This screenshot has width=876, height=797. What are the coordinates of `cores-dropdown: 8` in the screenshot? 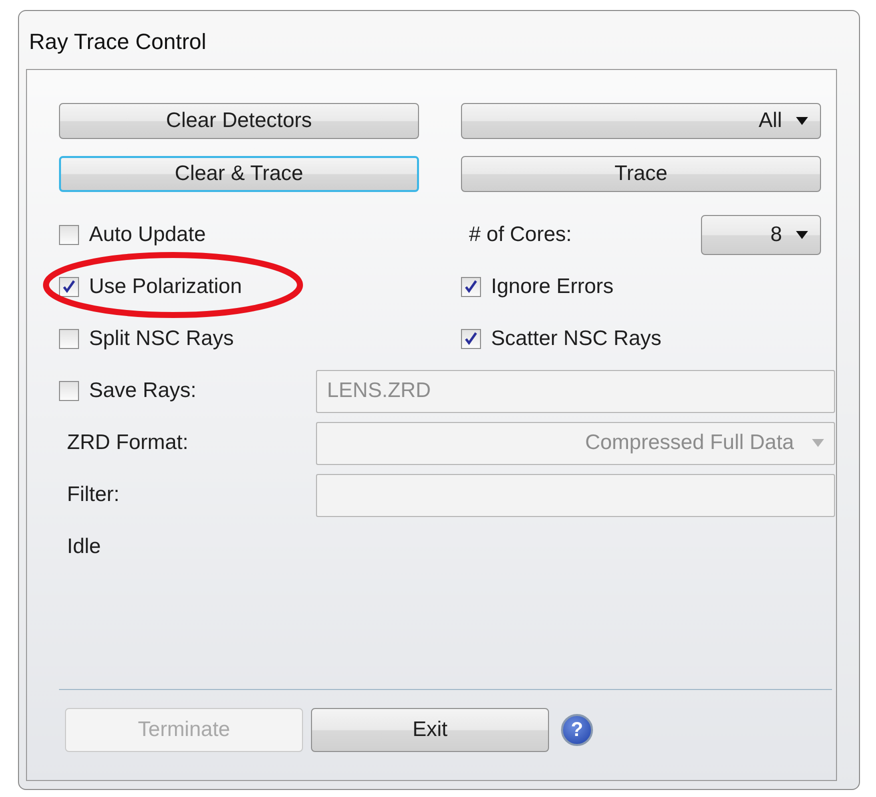 It's located at (761, 235).